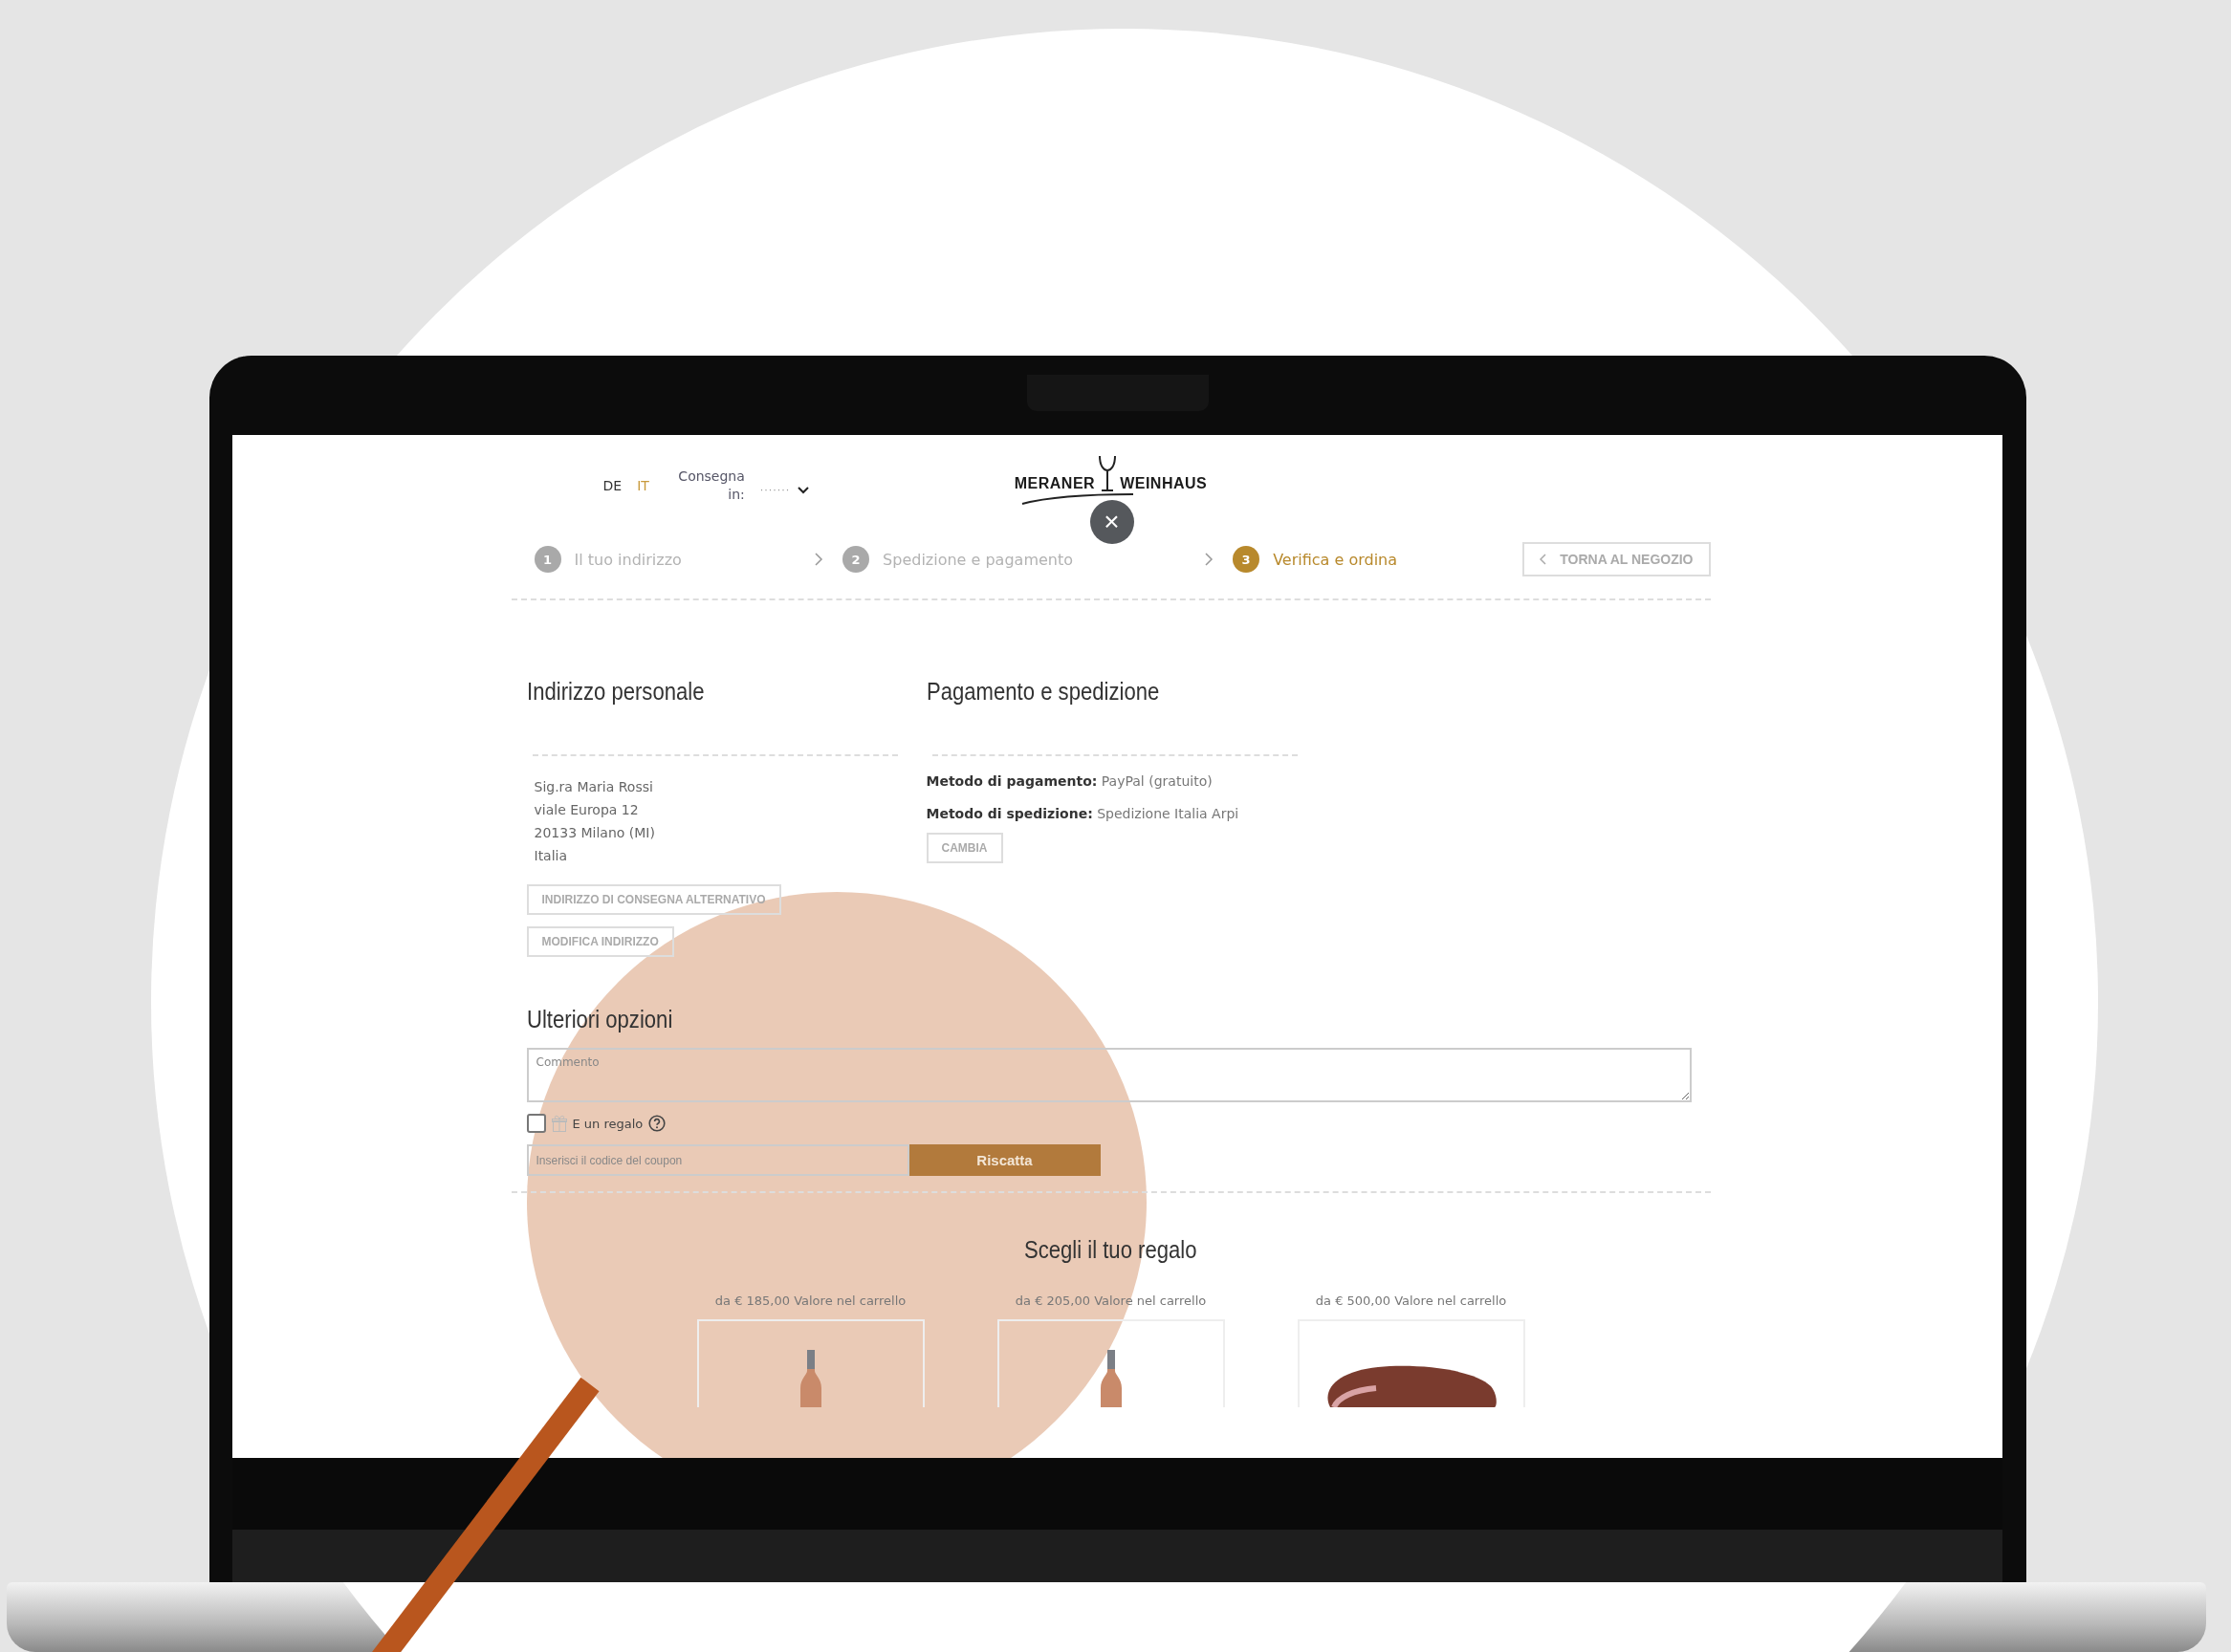 Image resolution: width=2231 pixels, height=1652 pixels. What do you see at coordinates (856, 559) in the screenshot?
I see `step-number-badge: 2` at bounding box center [856, 559].